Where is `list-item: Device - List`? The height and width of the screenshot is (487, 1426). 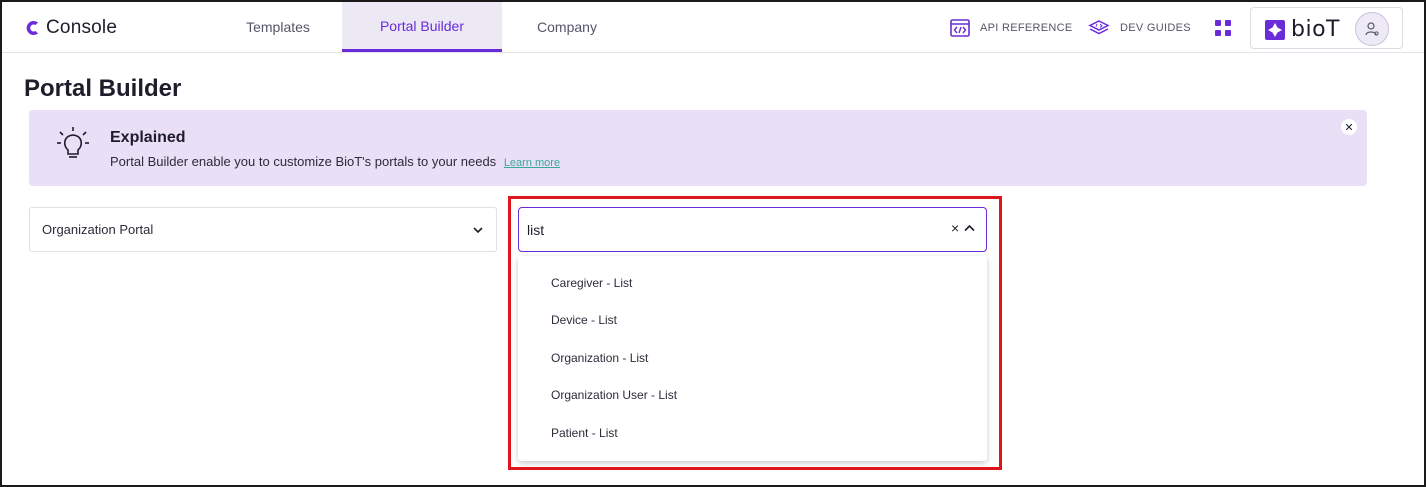
list-item: Device - List is located at coordinates (752, 319).